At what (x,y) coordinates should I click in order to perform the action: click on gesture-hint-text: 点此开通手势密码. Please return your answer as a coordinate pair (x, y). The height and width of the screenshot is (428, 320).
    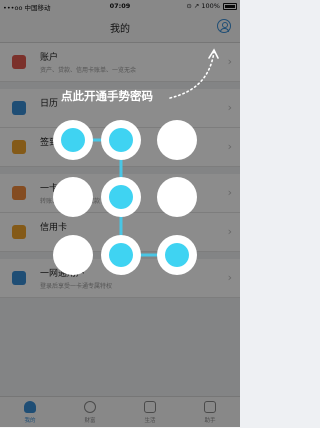
    Looking at the image, I should click on (107, 96).